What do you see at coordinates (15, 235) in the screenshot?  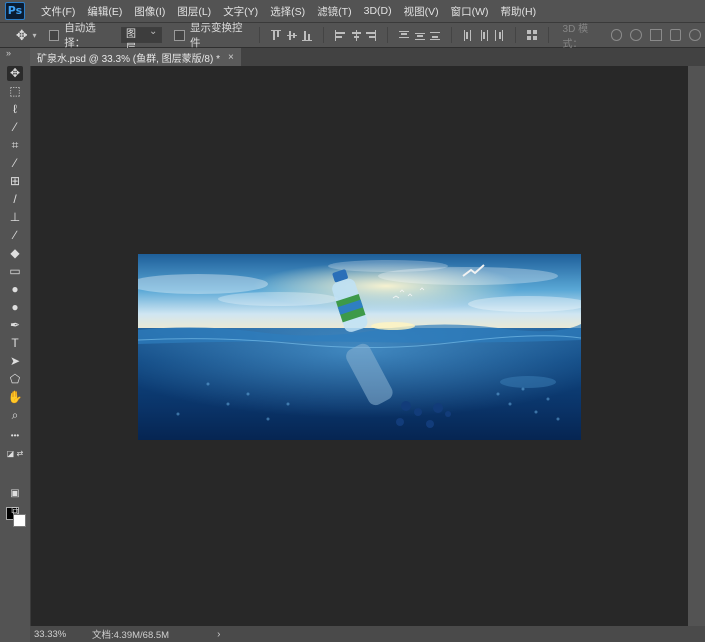 I see `history-brush-tool-icon: ∕` at bounding box center [15, 235].